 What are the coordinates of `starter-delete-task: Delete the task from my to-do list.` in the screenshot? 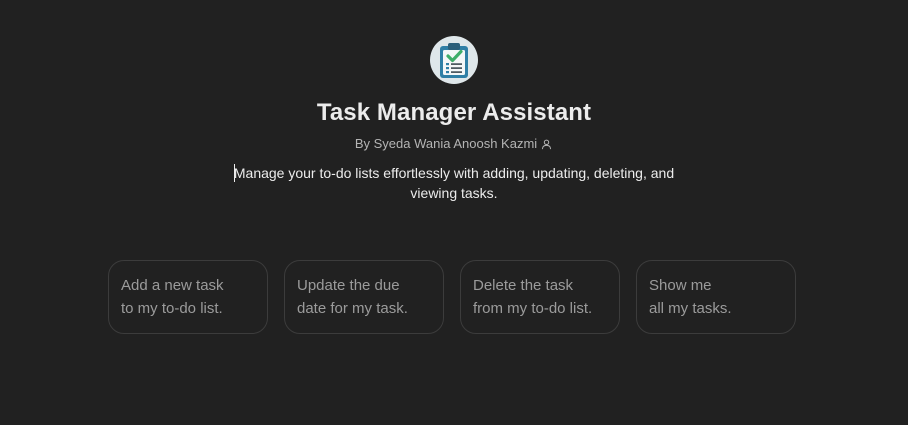 It's located at (540, 297).